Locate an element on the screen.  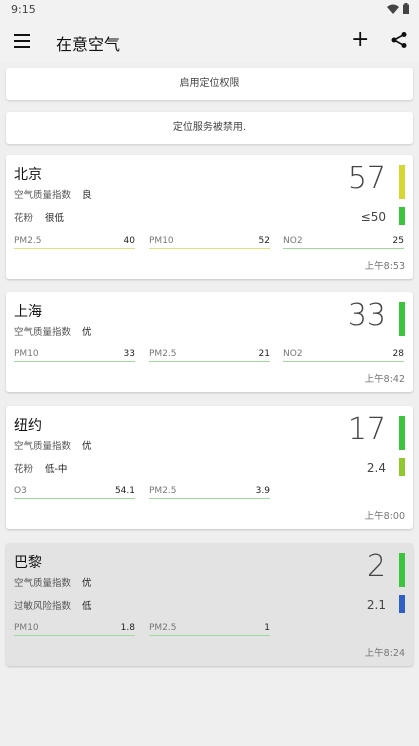
pollutant-item: PM2.5 1 is located at coordinates (209, 629).